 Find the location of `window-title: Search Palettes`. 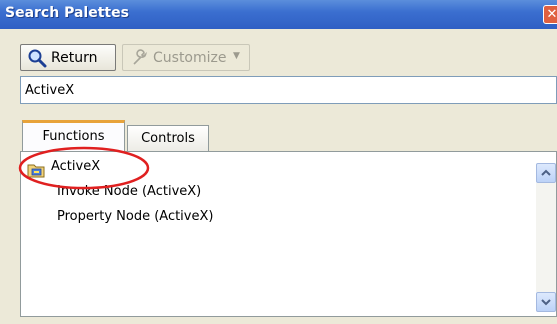

window-title: Search Palettes is located at coordinates (67, 13).